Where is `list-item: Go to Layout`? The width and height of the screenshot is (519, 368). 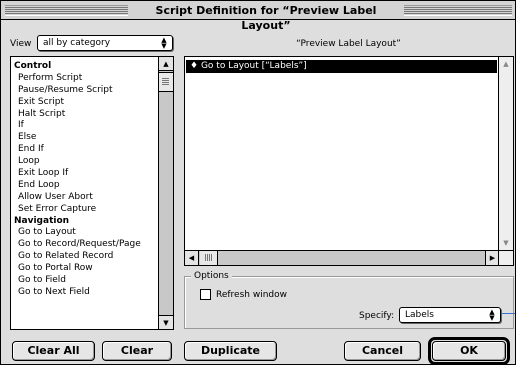 list-item: Go to Layout is located at coordinates (85, 232).